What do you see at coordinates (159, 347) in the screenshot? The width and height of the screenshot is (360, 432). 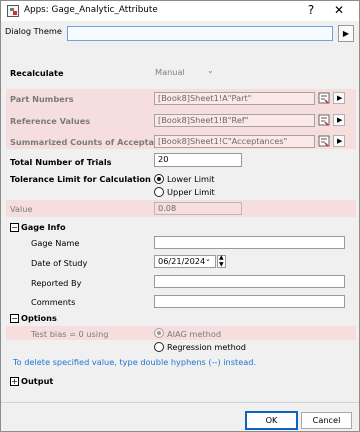 I see `regression-method-radio` at bounding box center [159, 347].